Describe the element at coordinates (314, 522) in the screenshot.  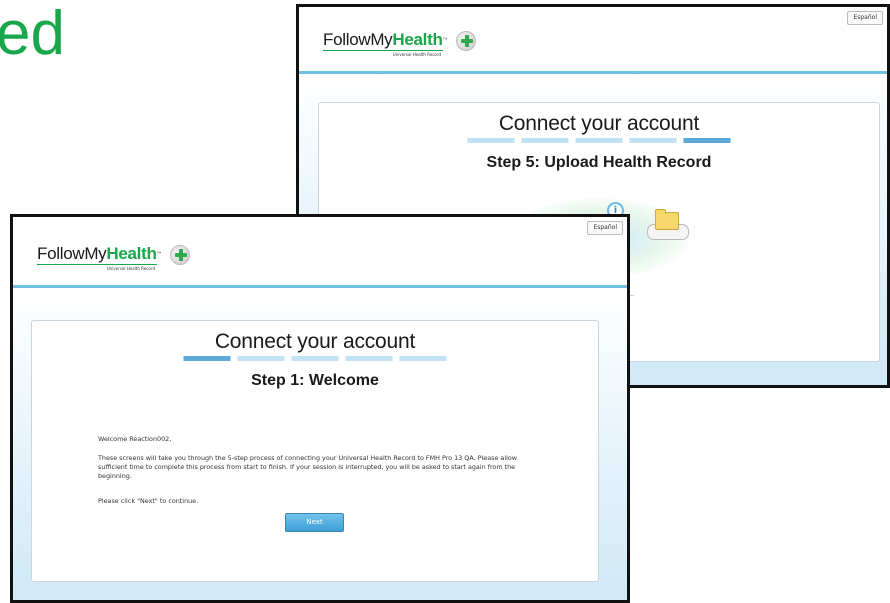
I see `next-button: Next` at that location.